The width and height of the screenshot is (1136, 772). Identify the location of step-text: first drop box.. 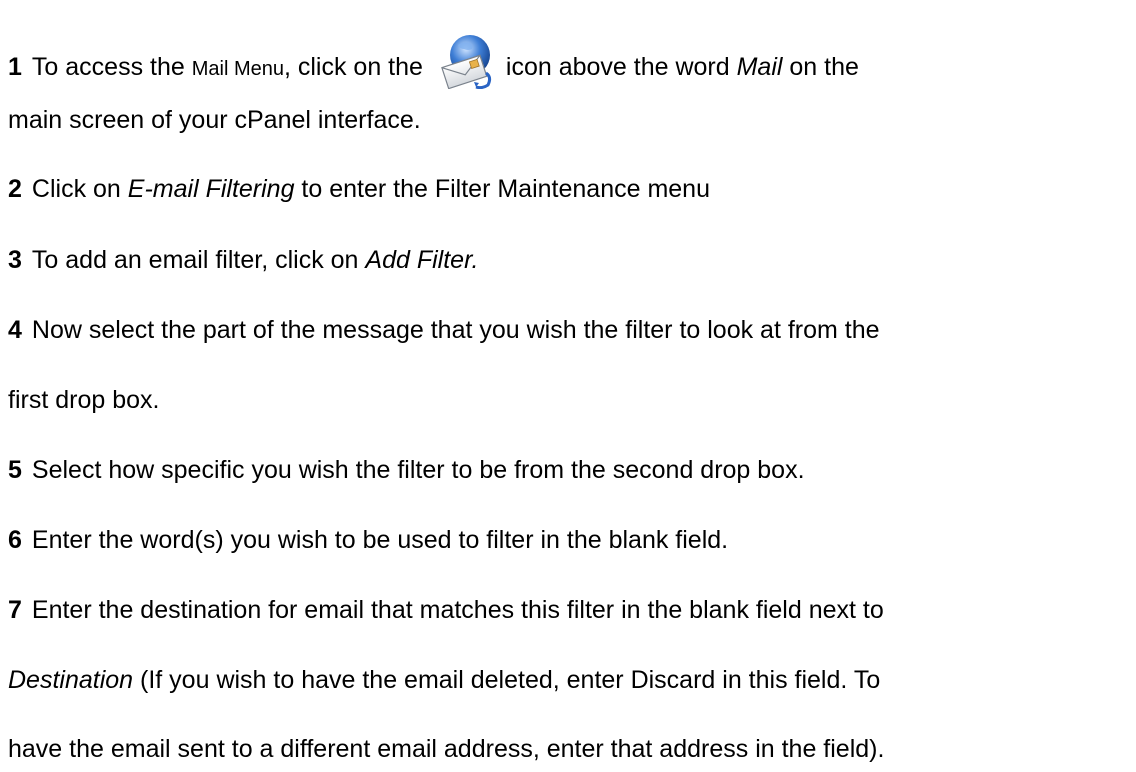
(84, 400).